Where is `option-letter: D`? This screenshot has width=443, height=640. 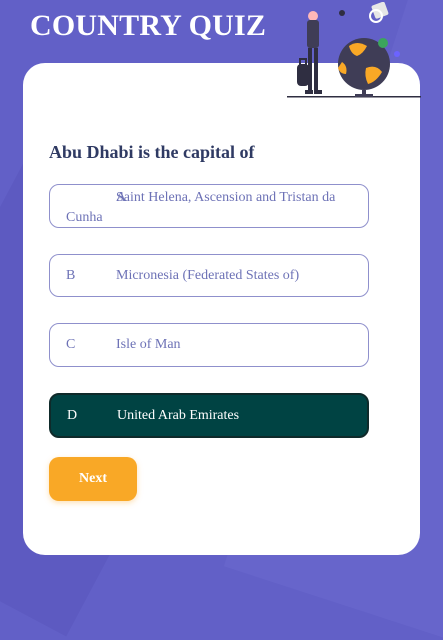 option-letter: D is located at coordinates (72, 415).